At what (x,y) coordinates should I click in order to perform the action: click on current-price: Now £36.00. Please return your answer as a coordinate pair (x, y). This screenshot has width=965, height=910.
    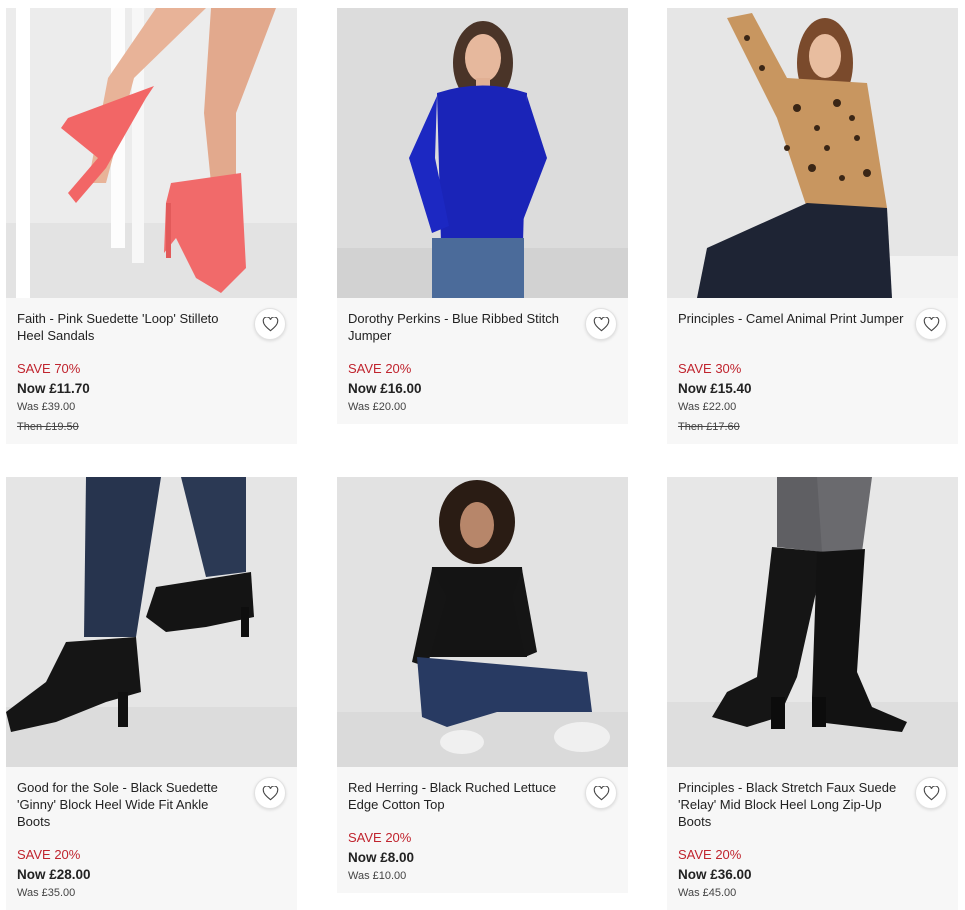
    Looking at the image, I should click on (715, 874).